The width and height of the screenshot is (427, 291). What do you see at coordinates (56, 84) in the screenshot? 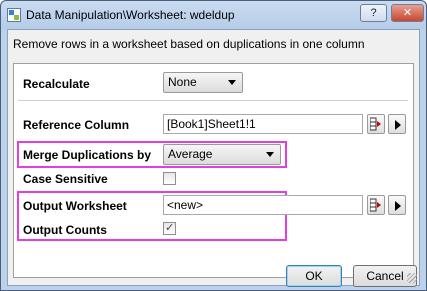
I see `recalculate-label: Recalculate` at bounding box center [56, 84].